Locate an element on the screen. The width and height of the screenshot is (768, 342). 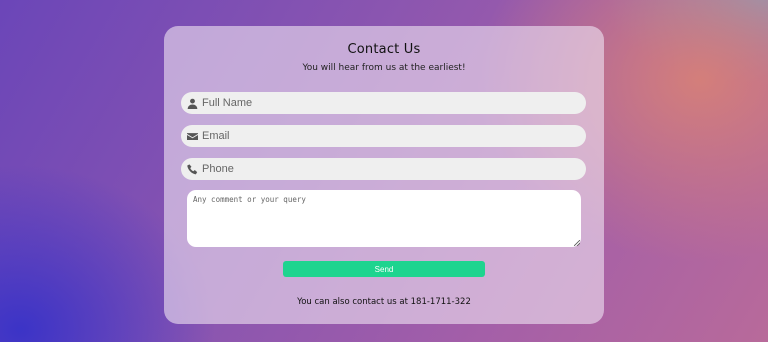
full-name-field is located at coordinates (383, 103).